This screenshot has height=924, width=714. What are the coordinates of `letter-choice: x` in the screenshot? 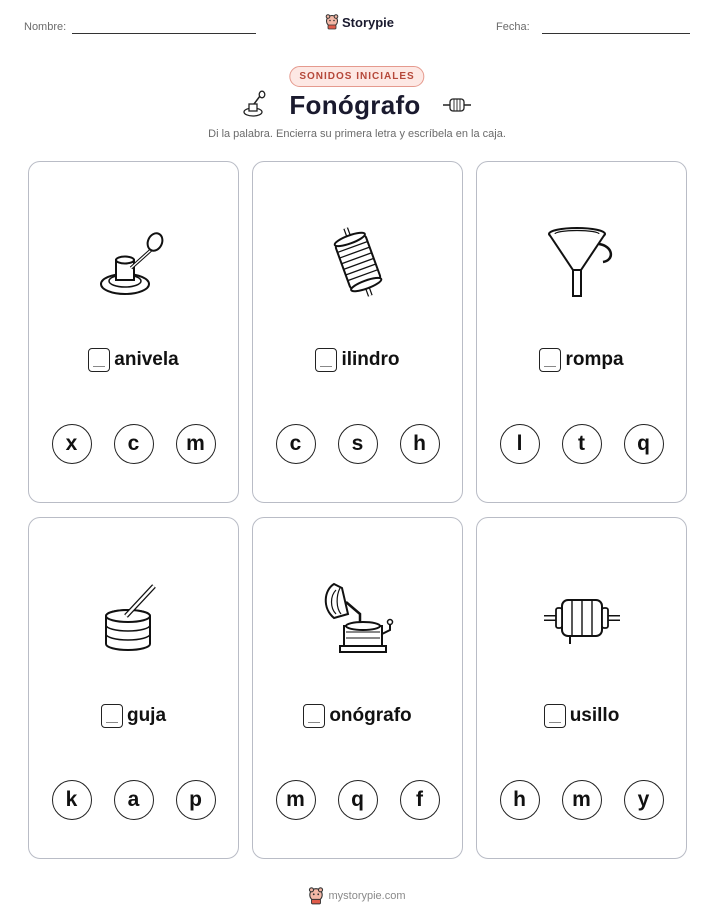 It's located at (71, 444).